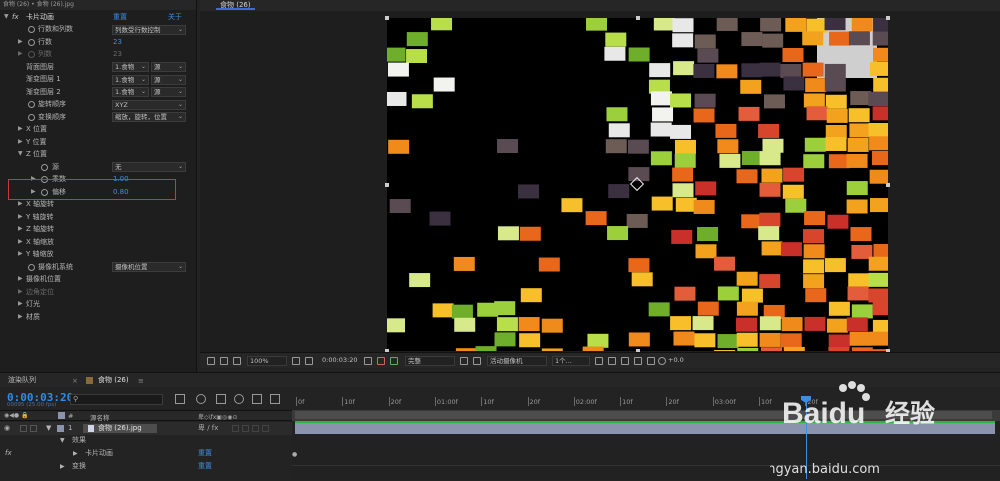  I want to click on frame-blend-icon, so click(239, 399).